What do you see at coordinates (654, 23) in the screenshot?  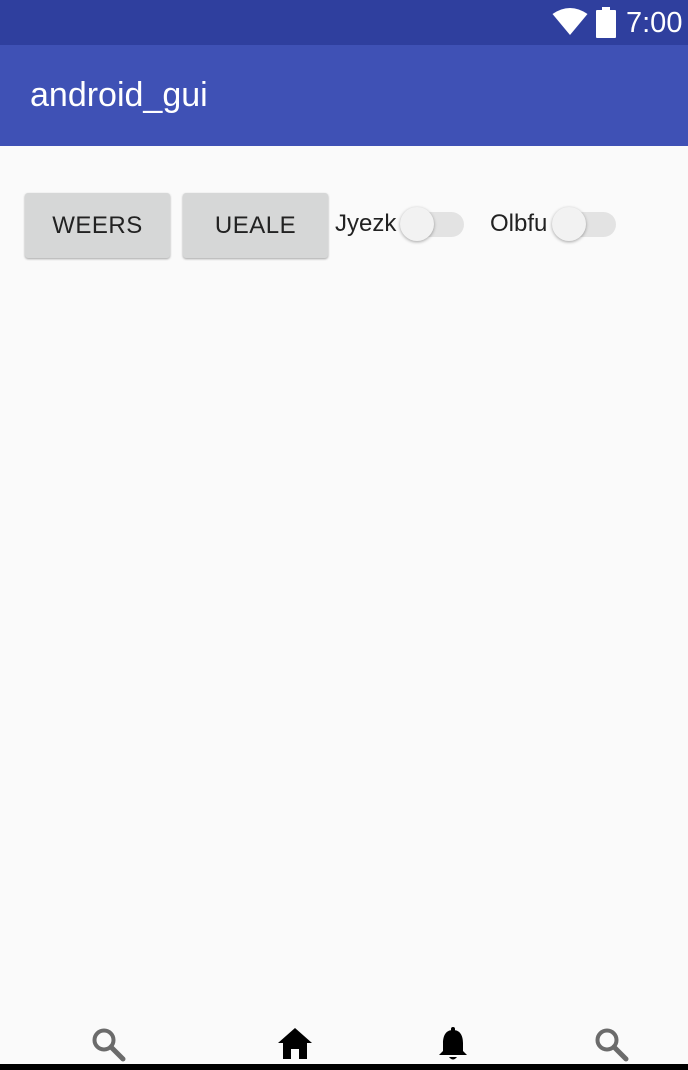 I see `status-time: 7:00` at bounding box center [654, 23].